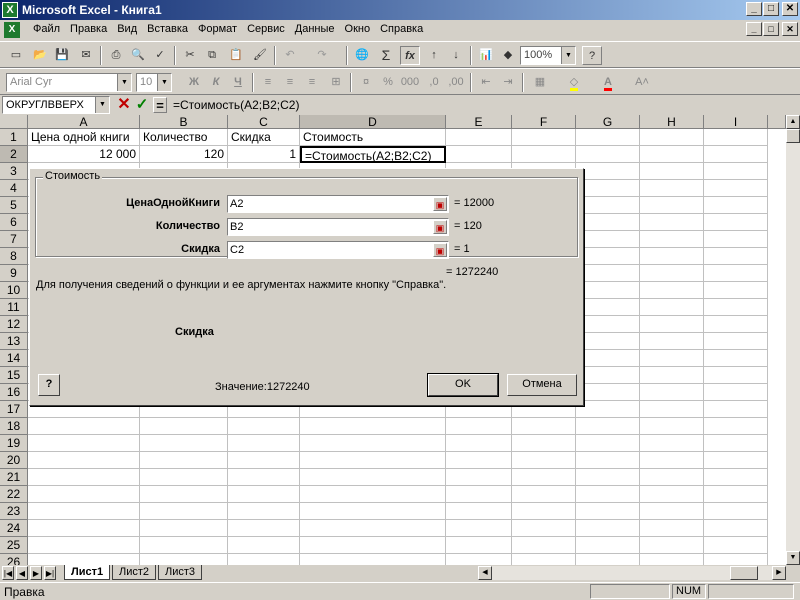 Image resolution: width=800 pixels, height=600 pixels. Describe the element at coordinates (608, 290) in the screenshot. I see `cell-g10` at that location.